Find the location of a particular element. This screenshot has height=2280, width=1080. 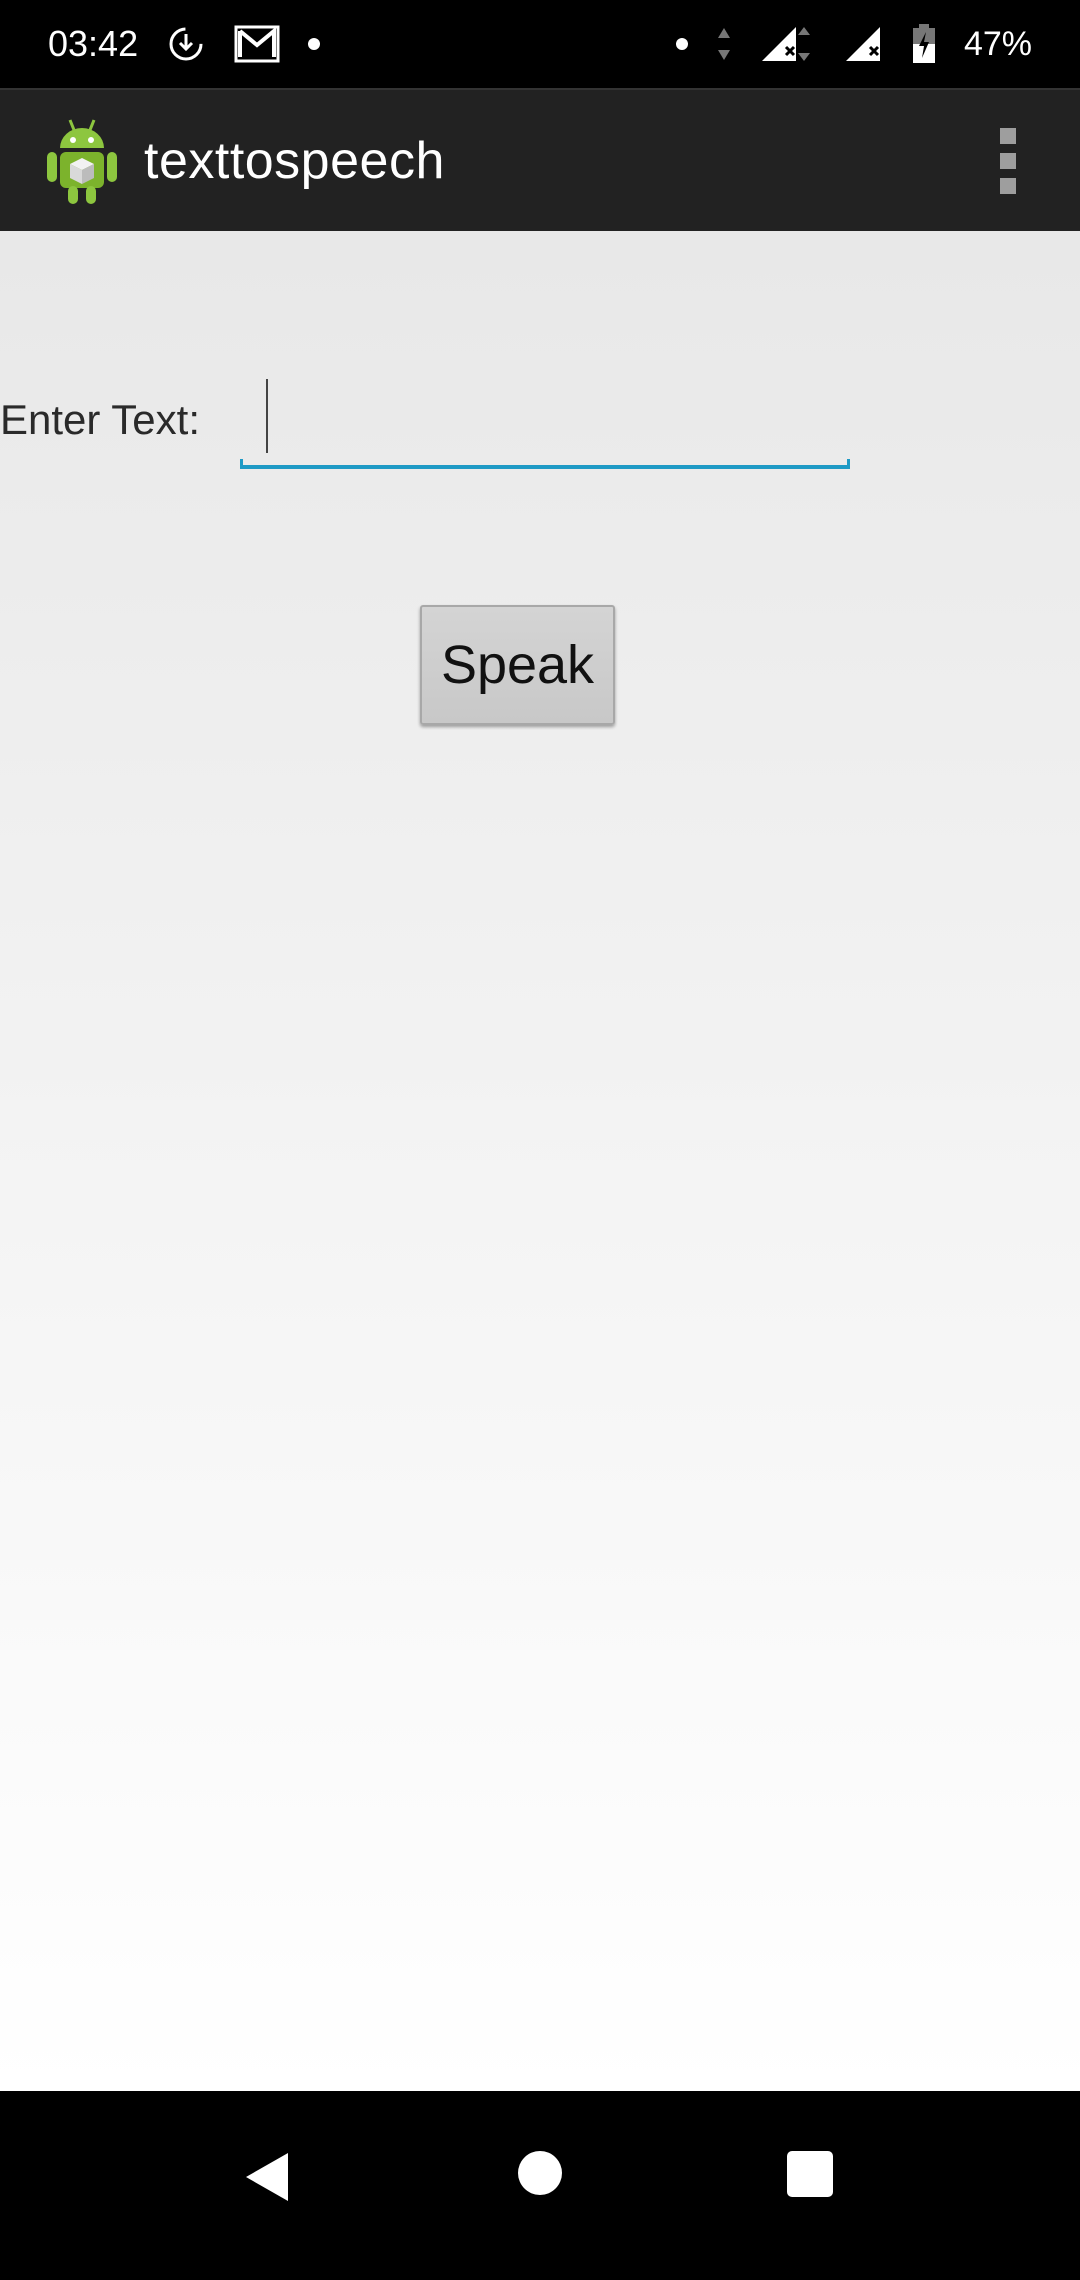

clock: 03:42 is located at coordinates (93, 43).